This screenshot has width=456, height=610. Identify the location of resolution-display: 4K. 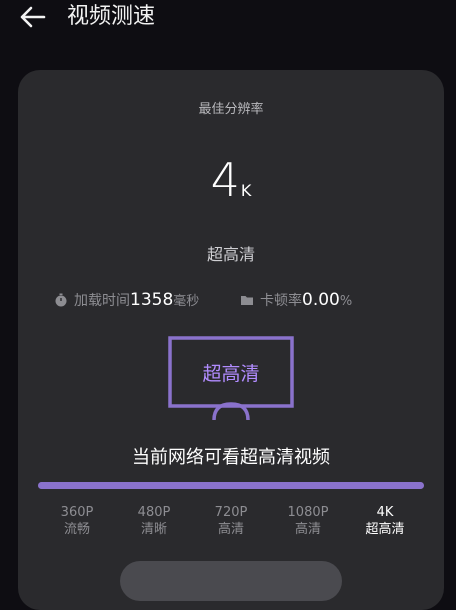
(231, 180).